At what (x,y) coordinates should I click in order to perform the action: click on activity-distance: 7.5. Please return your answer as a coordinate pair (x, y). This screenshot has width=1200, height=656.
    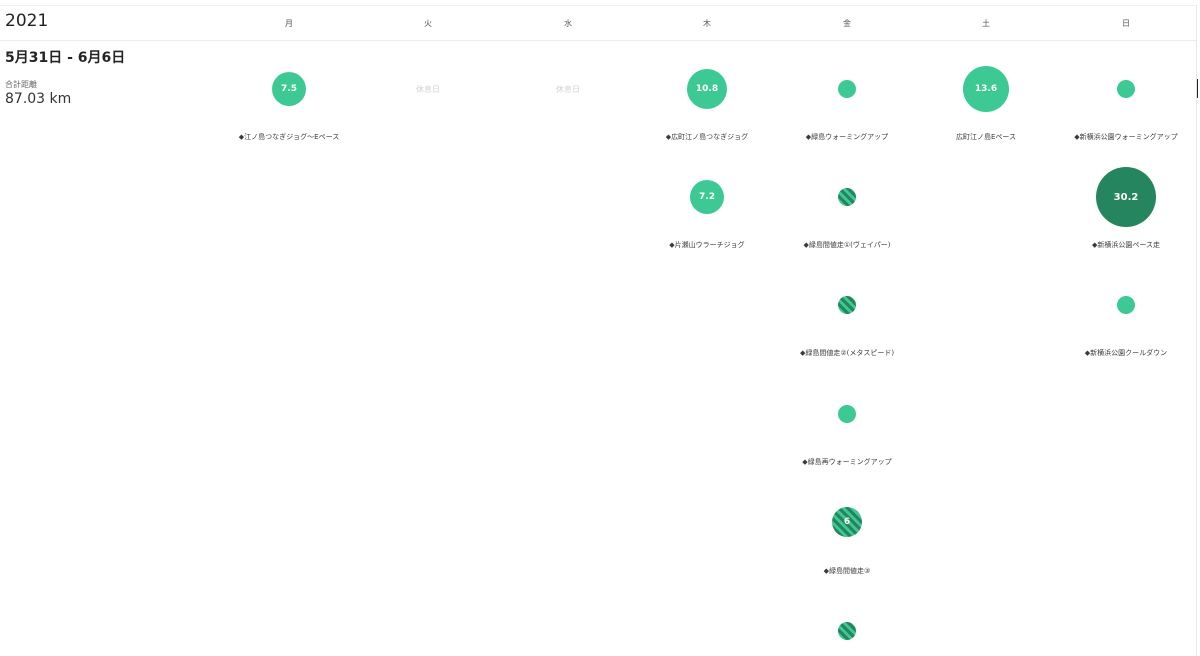
    Looking at the image, I should click on (289, 89).